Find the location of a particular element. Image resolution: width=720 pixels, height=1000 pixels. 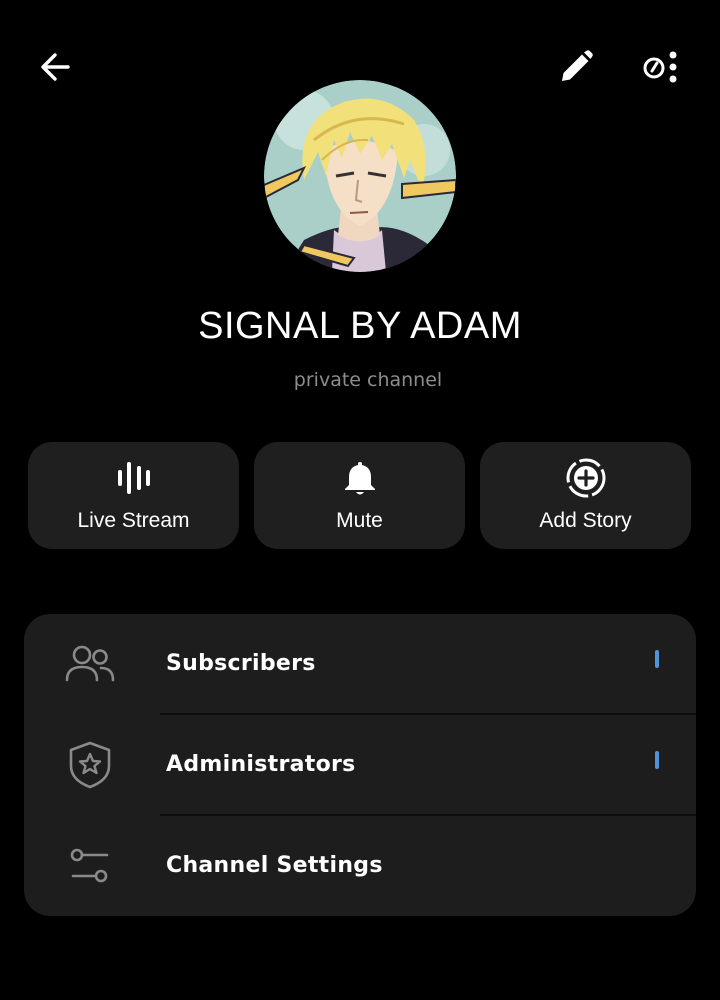

subscribers-item: Subscribers is located at coordinates (360, 664).